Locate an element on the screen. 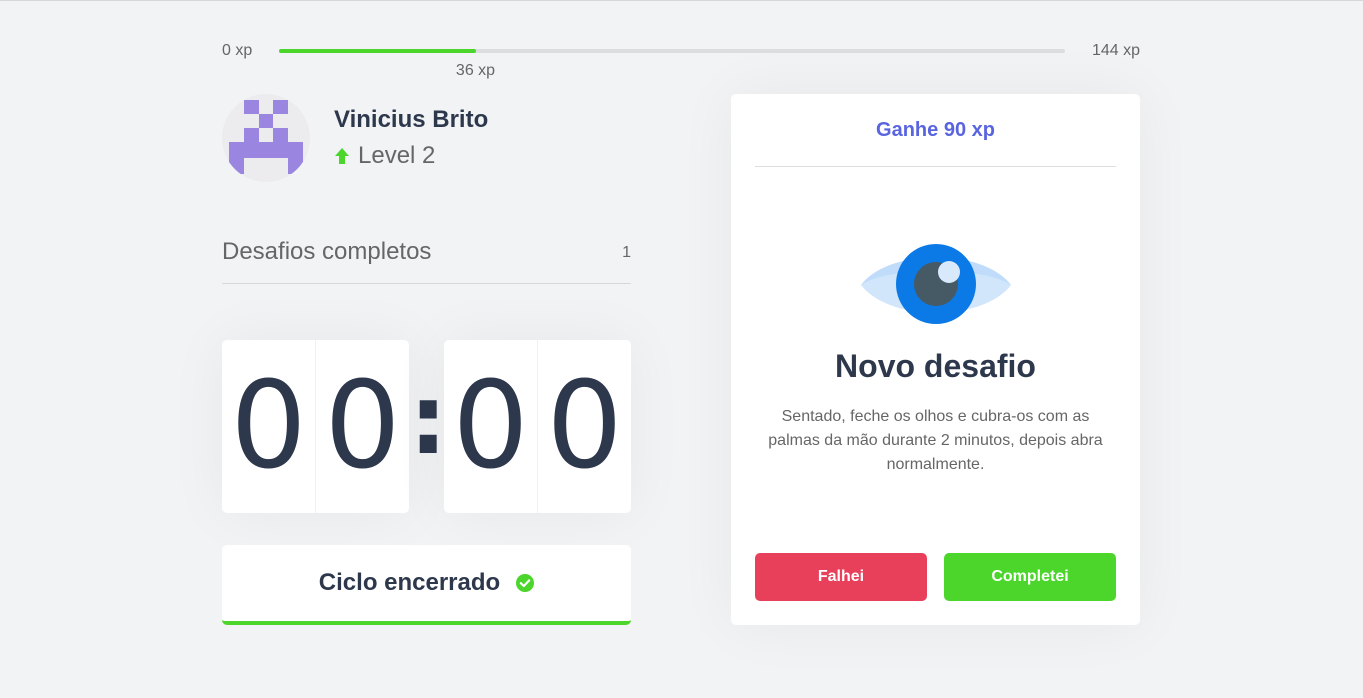 This screenshot has height=698, width=1363. xp-max-label: 144 xp is located at coordinates (1115, 50).